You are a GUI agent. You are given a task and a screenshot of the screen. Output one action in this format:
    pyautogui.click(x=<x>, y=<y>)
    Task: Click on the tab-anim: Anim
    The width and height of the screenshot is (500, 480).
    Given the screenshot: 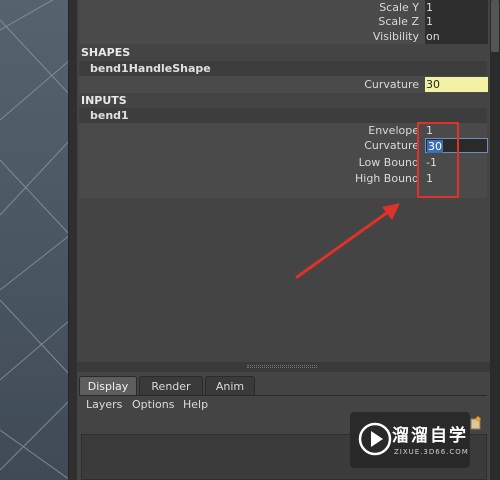 What is the action you would take?
    pyautogui.click(x=230, y=385)
    